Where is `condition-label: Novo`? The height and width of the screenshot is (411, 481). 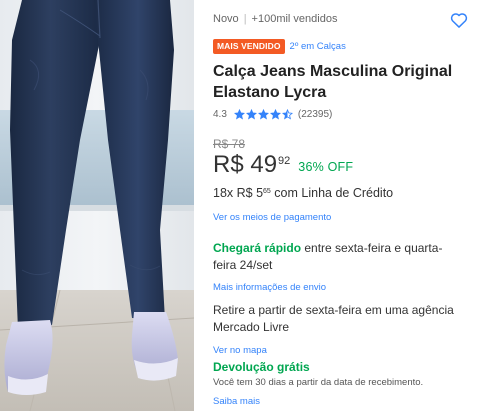 condition-label: Novo is located at coordinates (226, 19).